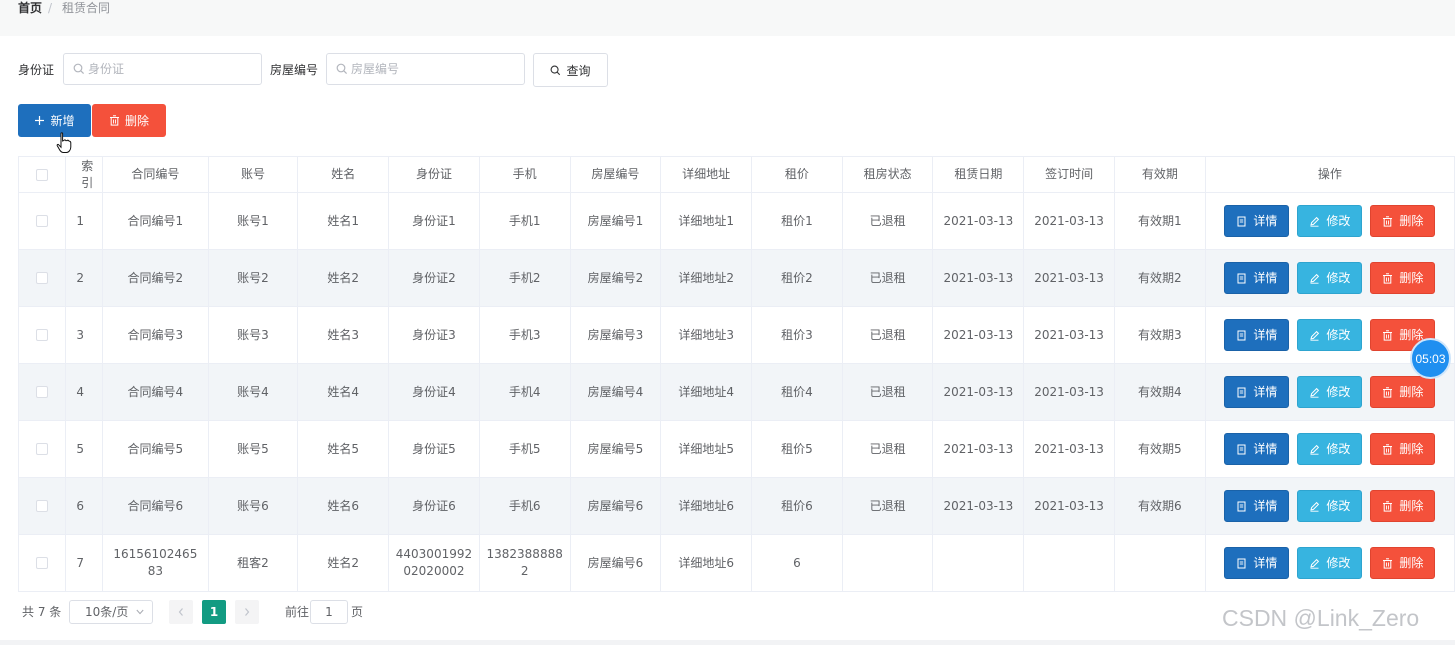  Describe the element at coordinates (254, 278) in the screenshot. I see `cell-account: 账号2` at that location.